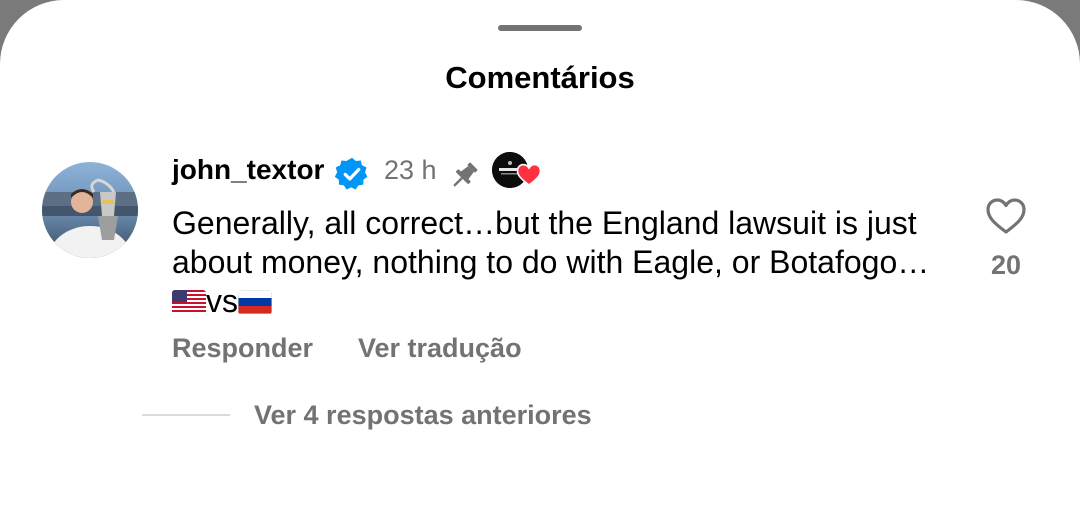  I want to click on view-previous-replies-button: Ver 4 respostas anteriores, so click(423, 415).